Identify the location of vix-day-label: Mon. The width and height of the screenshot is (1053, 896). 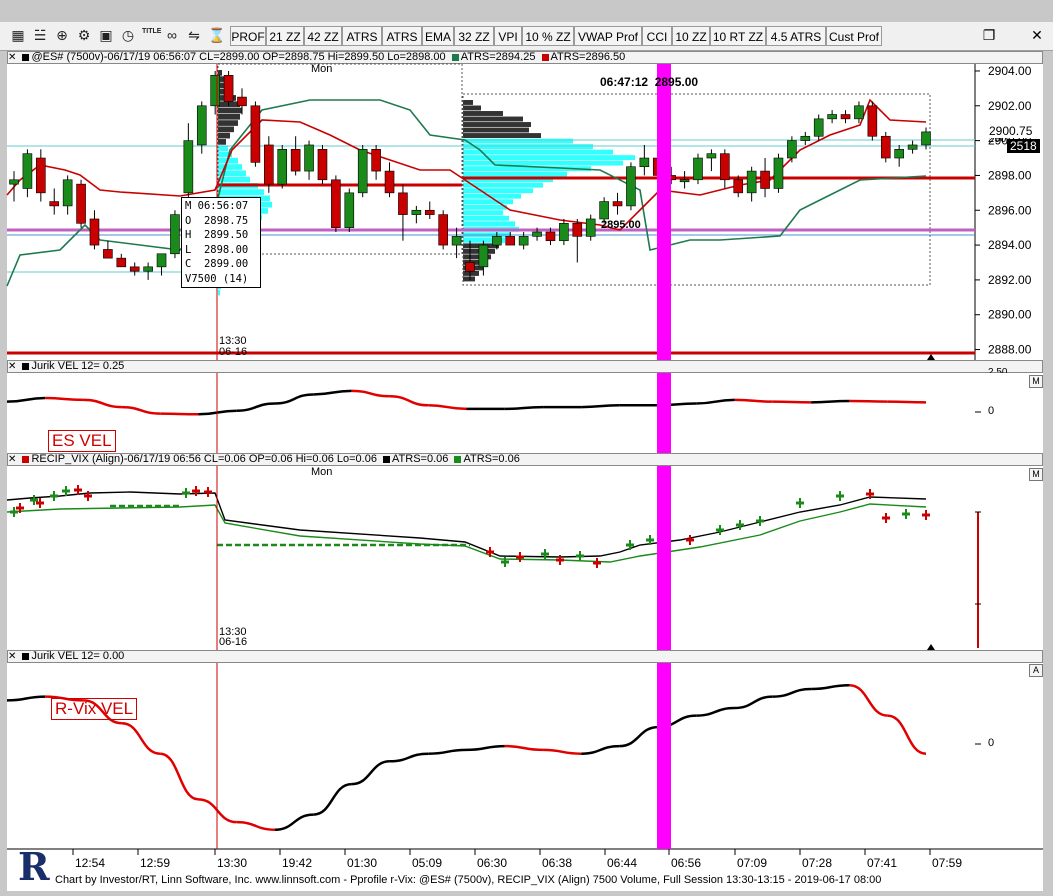
(322, 472).